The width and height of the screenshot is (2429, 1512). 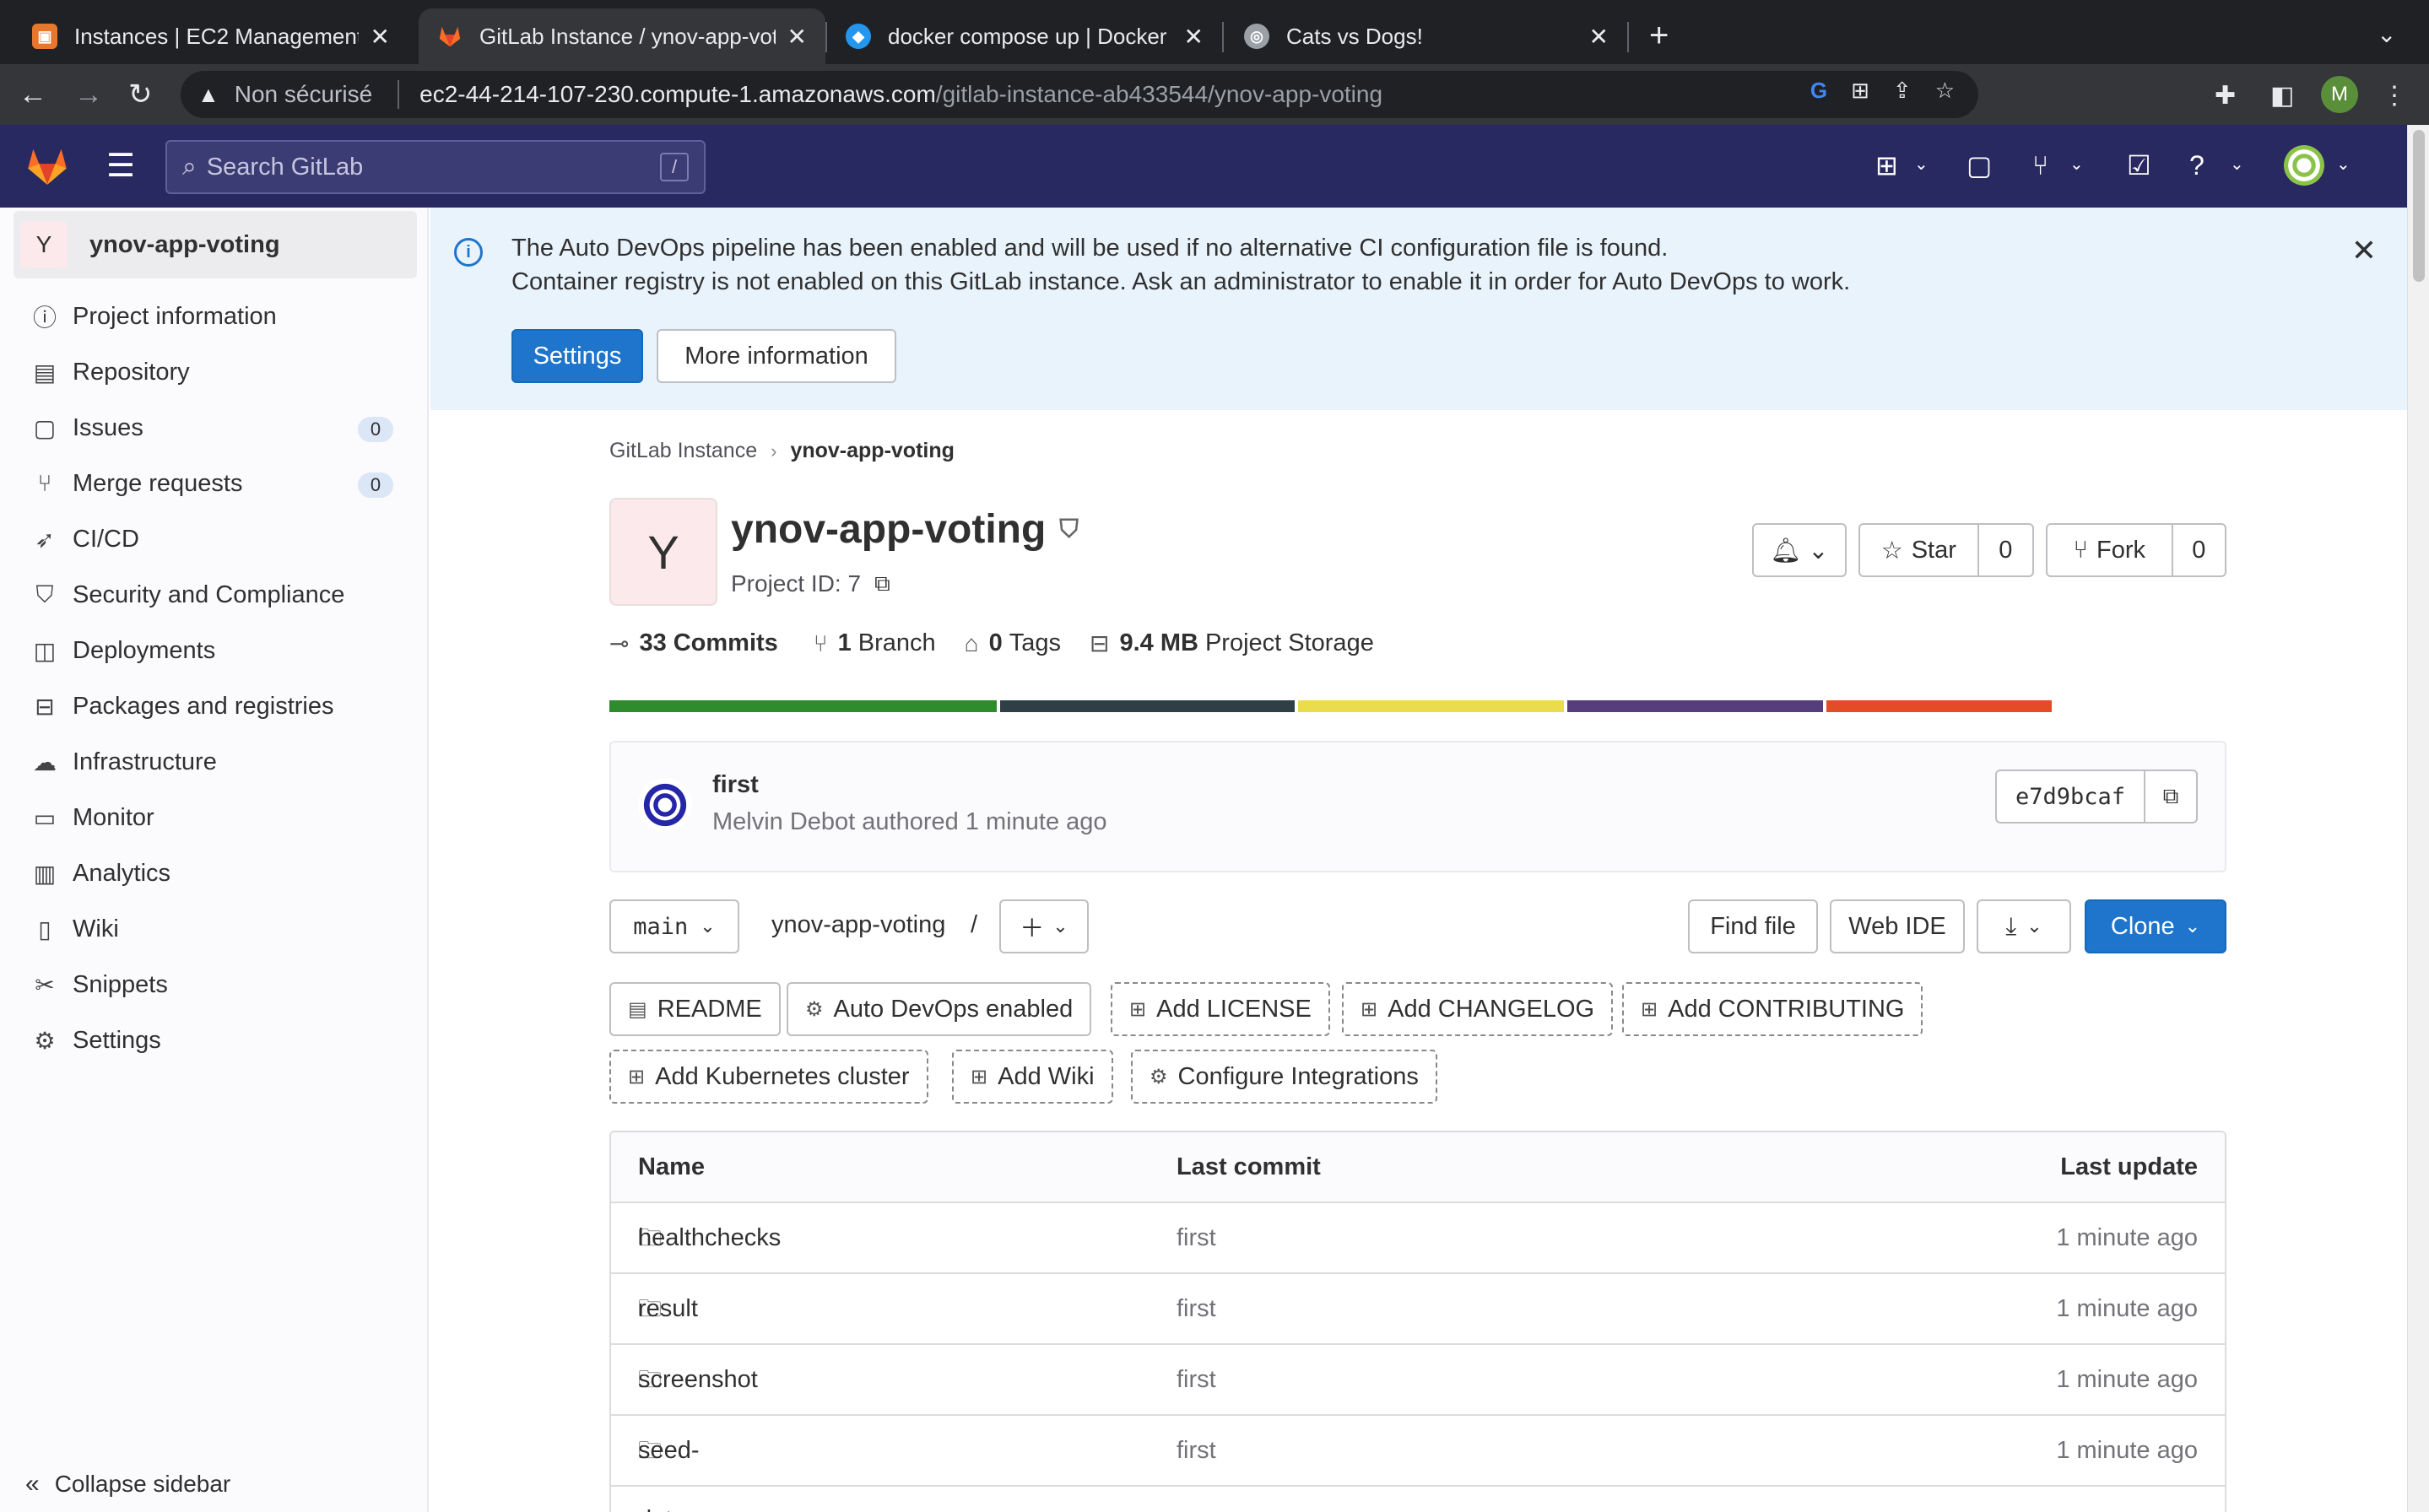 What do you see at coordinates (872, 451) in the screenshot?
I see `breadcrumb-current: ynov-app-voting` at bounding box center [872, 451].